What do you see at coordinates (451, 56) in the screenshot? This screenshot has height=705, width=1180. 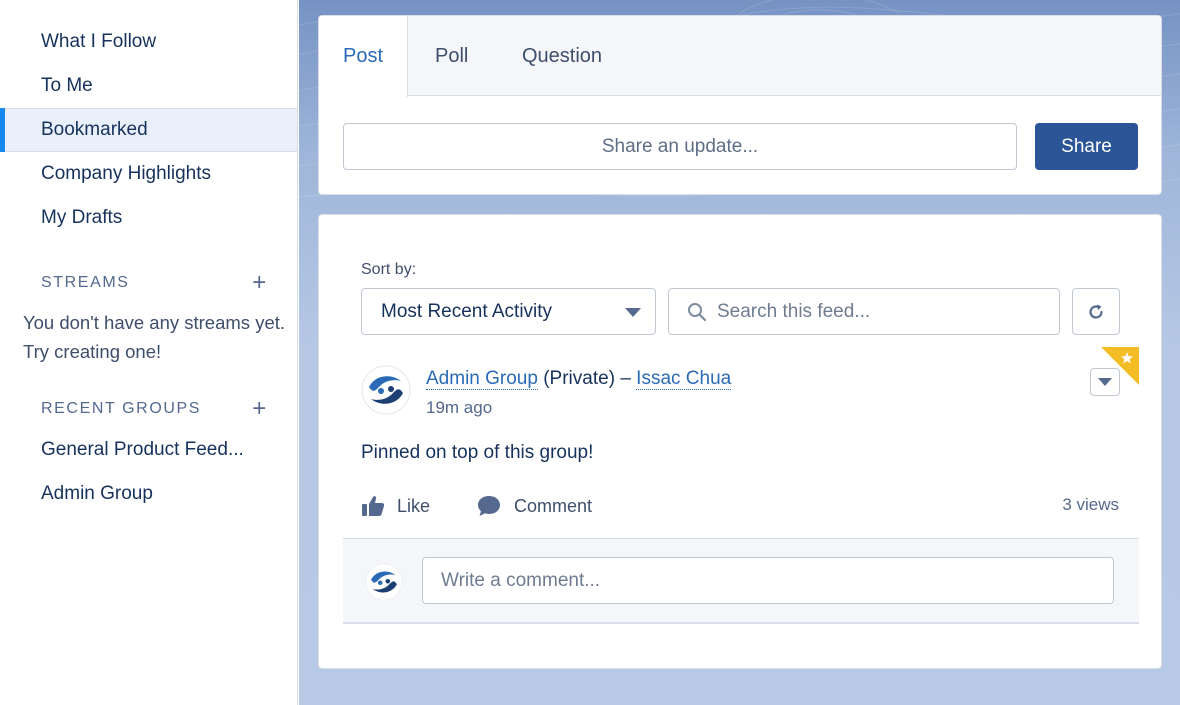 I see `tab-poll: Poll` at bounding box center [451, 56].